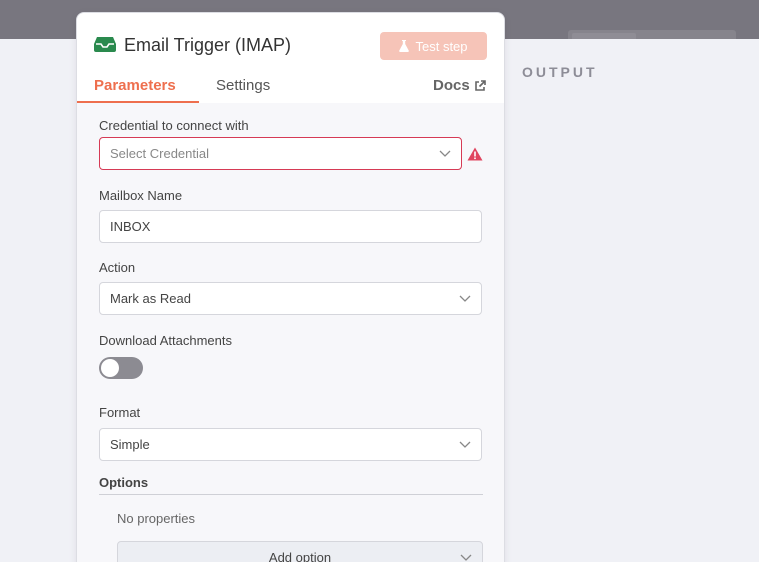 This screenshot has height=562, width=759. What do you see at coordinates (475, 154) in the screenshot?
I see `warning-icon` at bounding box center [475, 154].